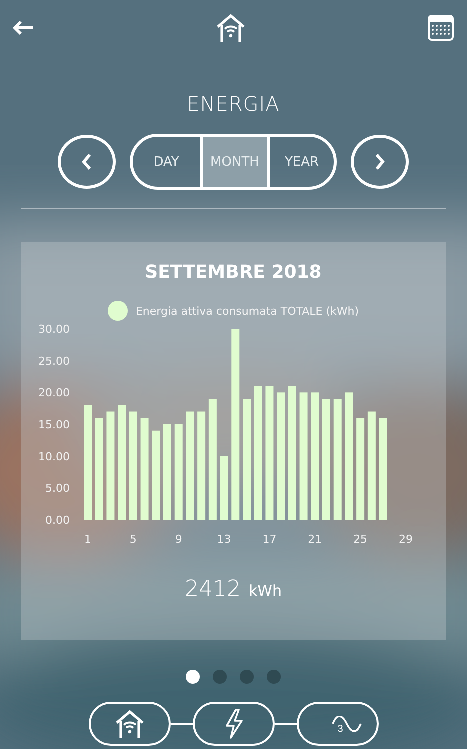 This screenshot has width=467, height=749. What do you see at coordinates (361, 539) in the screenshot?
I see `x-axis-label: 25` at bounding box center [361, 539].